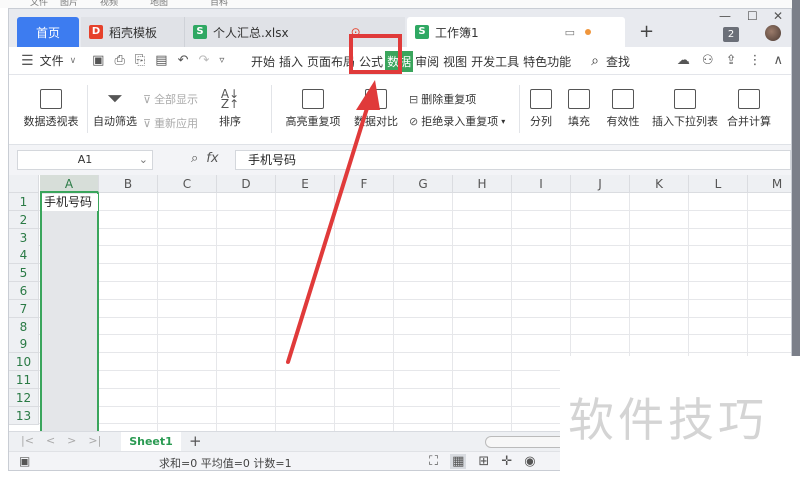 The height and width of the screenshot is (479, 800). I want to click on column-header-a: A, so click(69, 184).